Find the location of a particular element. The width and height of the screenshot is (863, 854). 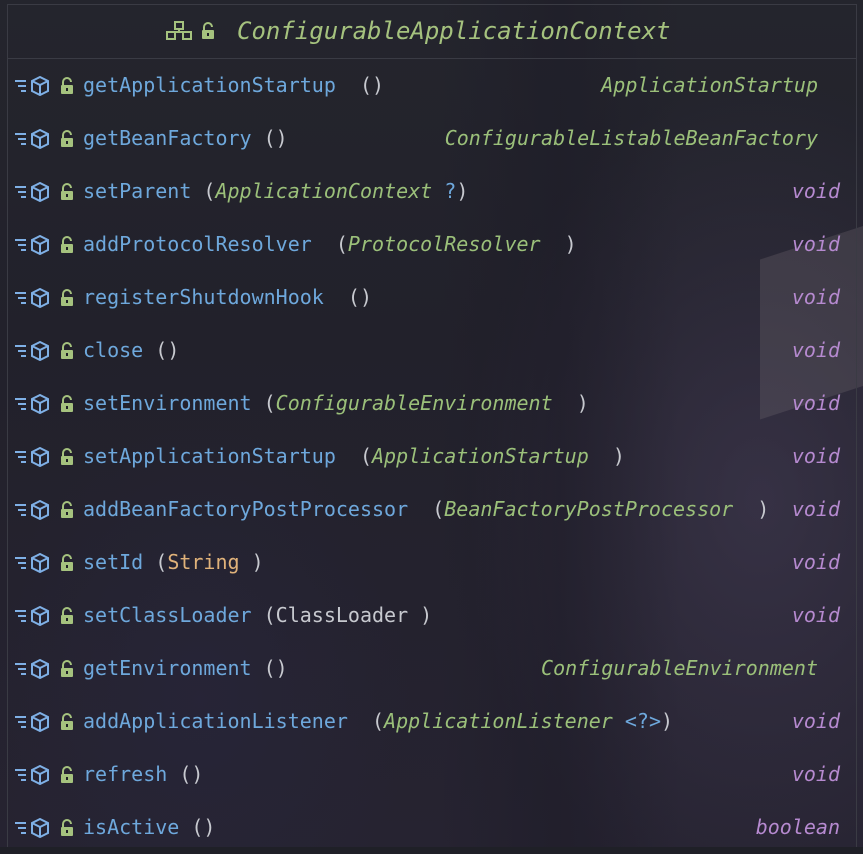

method-name: setEnvironment is located at coordinates (167, 403).